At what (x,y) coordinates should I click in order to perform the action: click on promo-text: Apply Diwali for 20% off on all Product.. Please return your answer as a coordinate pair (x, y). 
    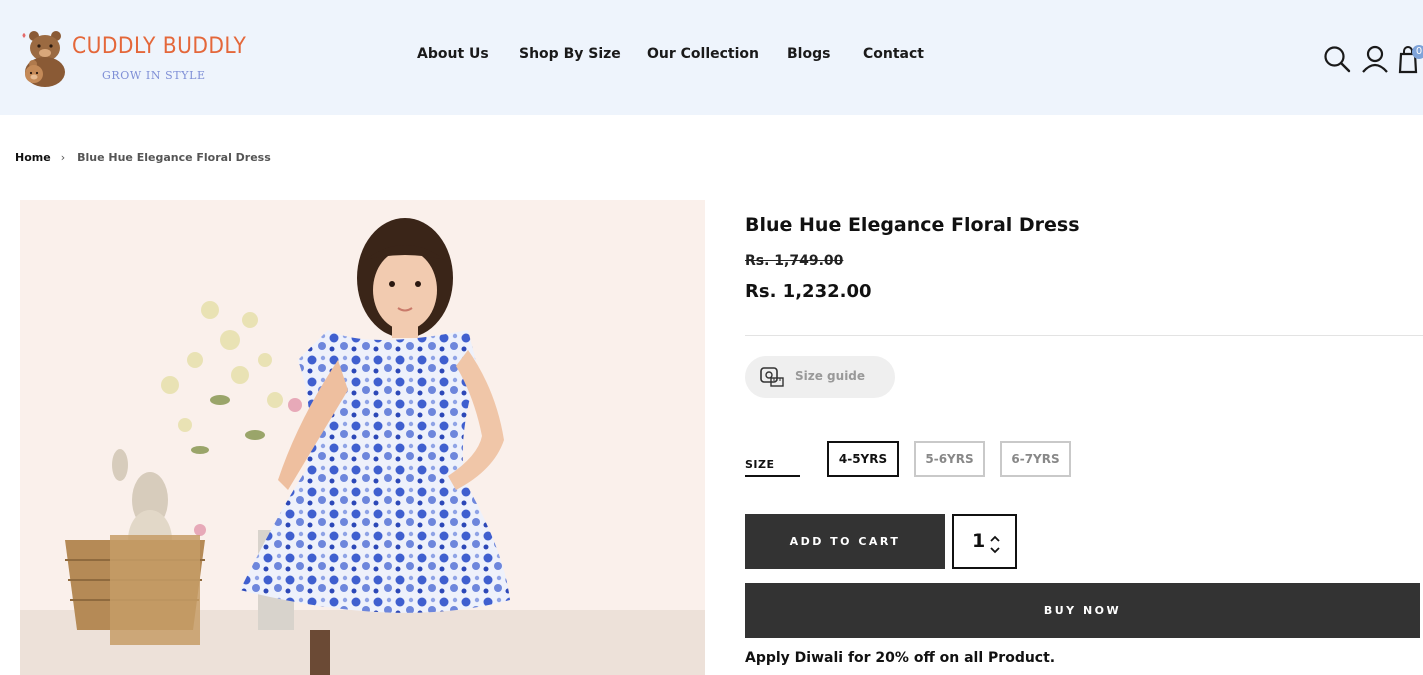
    Looking at the image, I should click on (900, 658).